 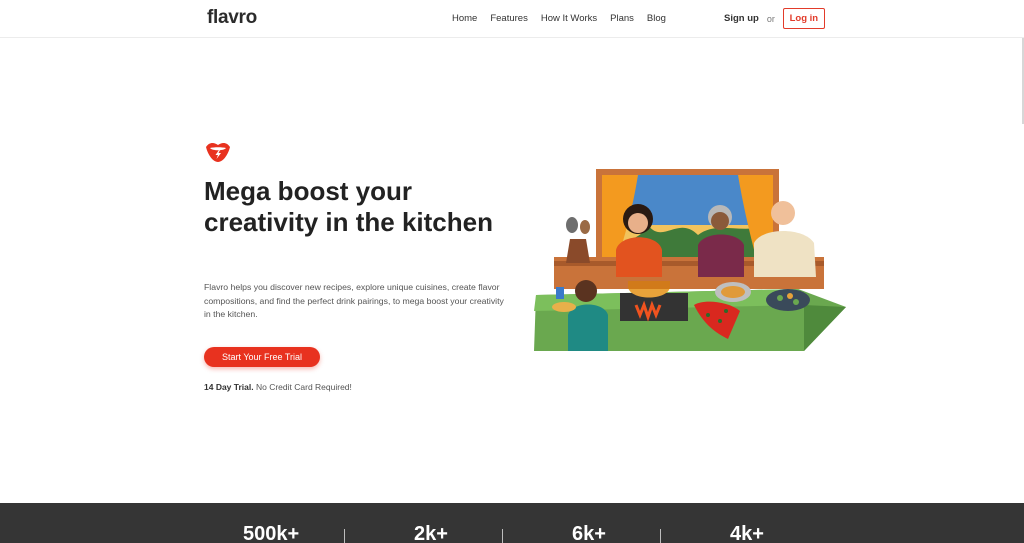 What do you see at coordinates (690, 260) in the screenshot?
I see `kitchen-family-illustration` at bounding box center [690, 260].